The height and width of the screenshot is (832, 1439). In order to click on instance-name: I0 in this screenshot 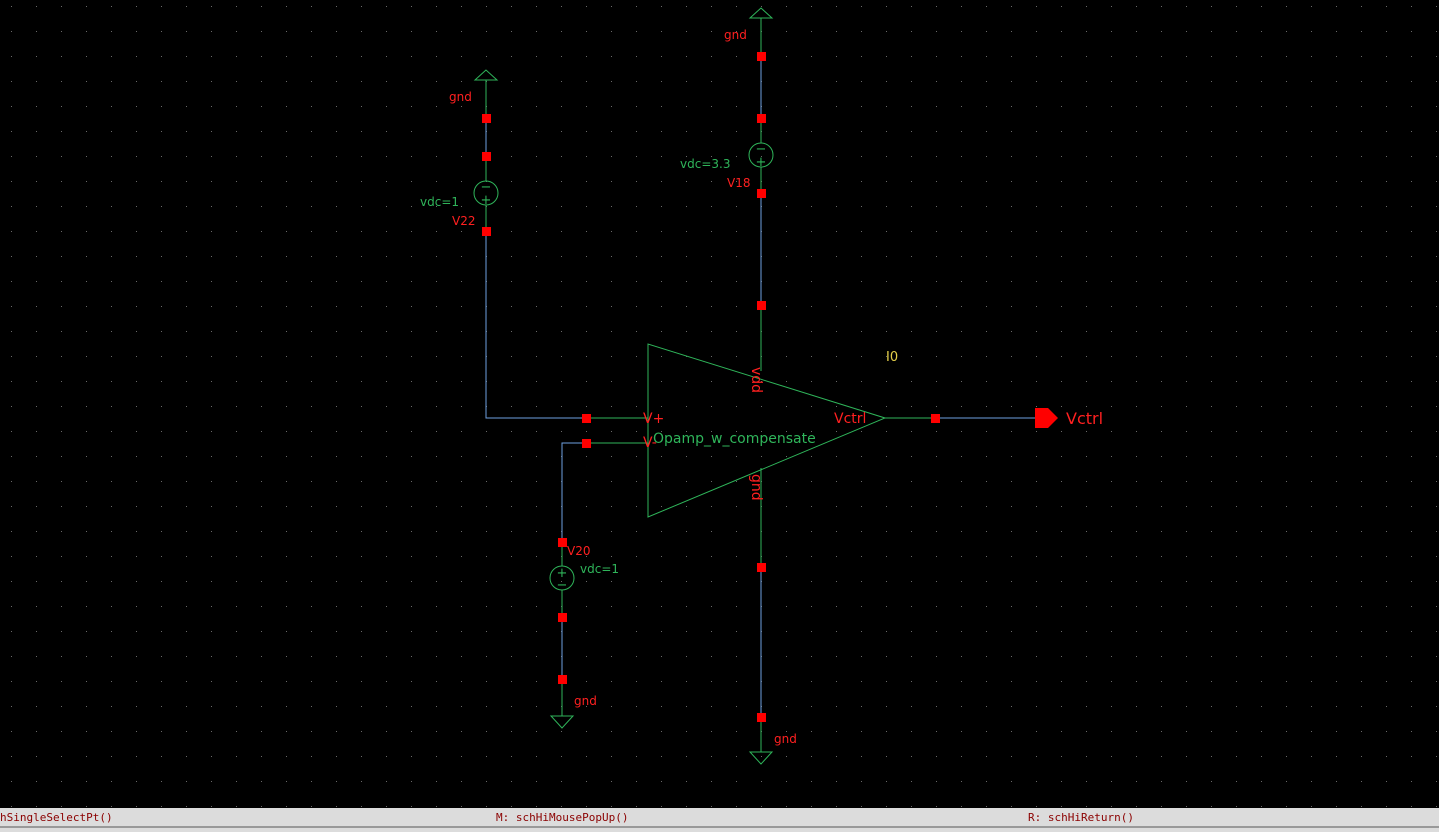, I will do `click(892, 357)`.